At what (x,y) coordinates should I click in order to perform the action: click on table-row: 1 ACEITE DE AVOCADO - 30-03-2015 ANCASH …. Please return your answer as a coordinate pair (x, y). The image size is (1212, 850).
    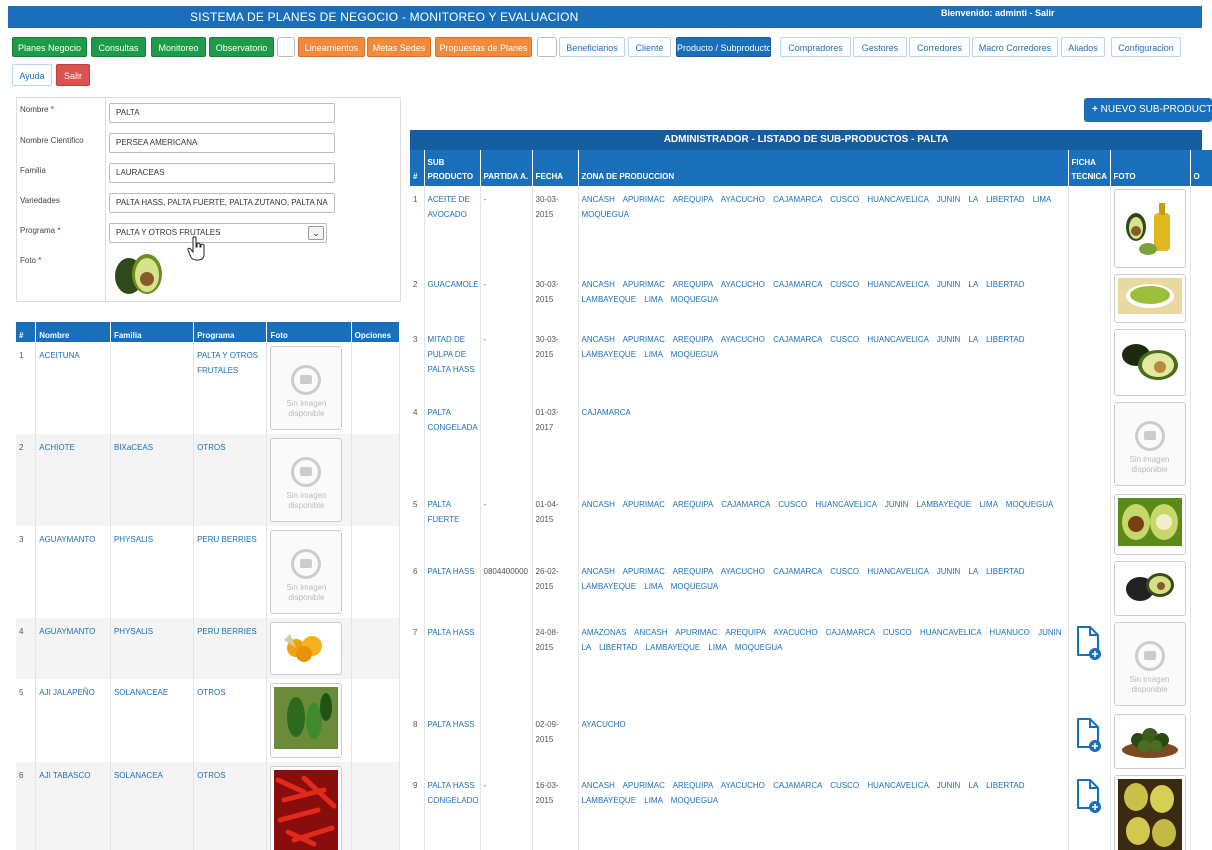
    Looking at the image, I should click on (811, 228).